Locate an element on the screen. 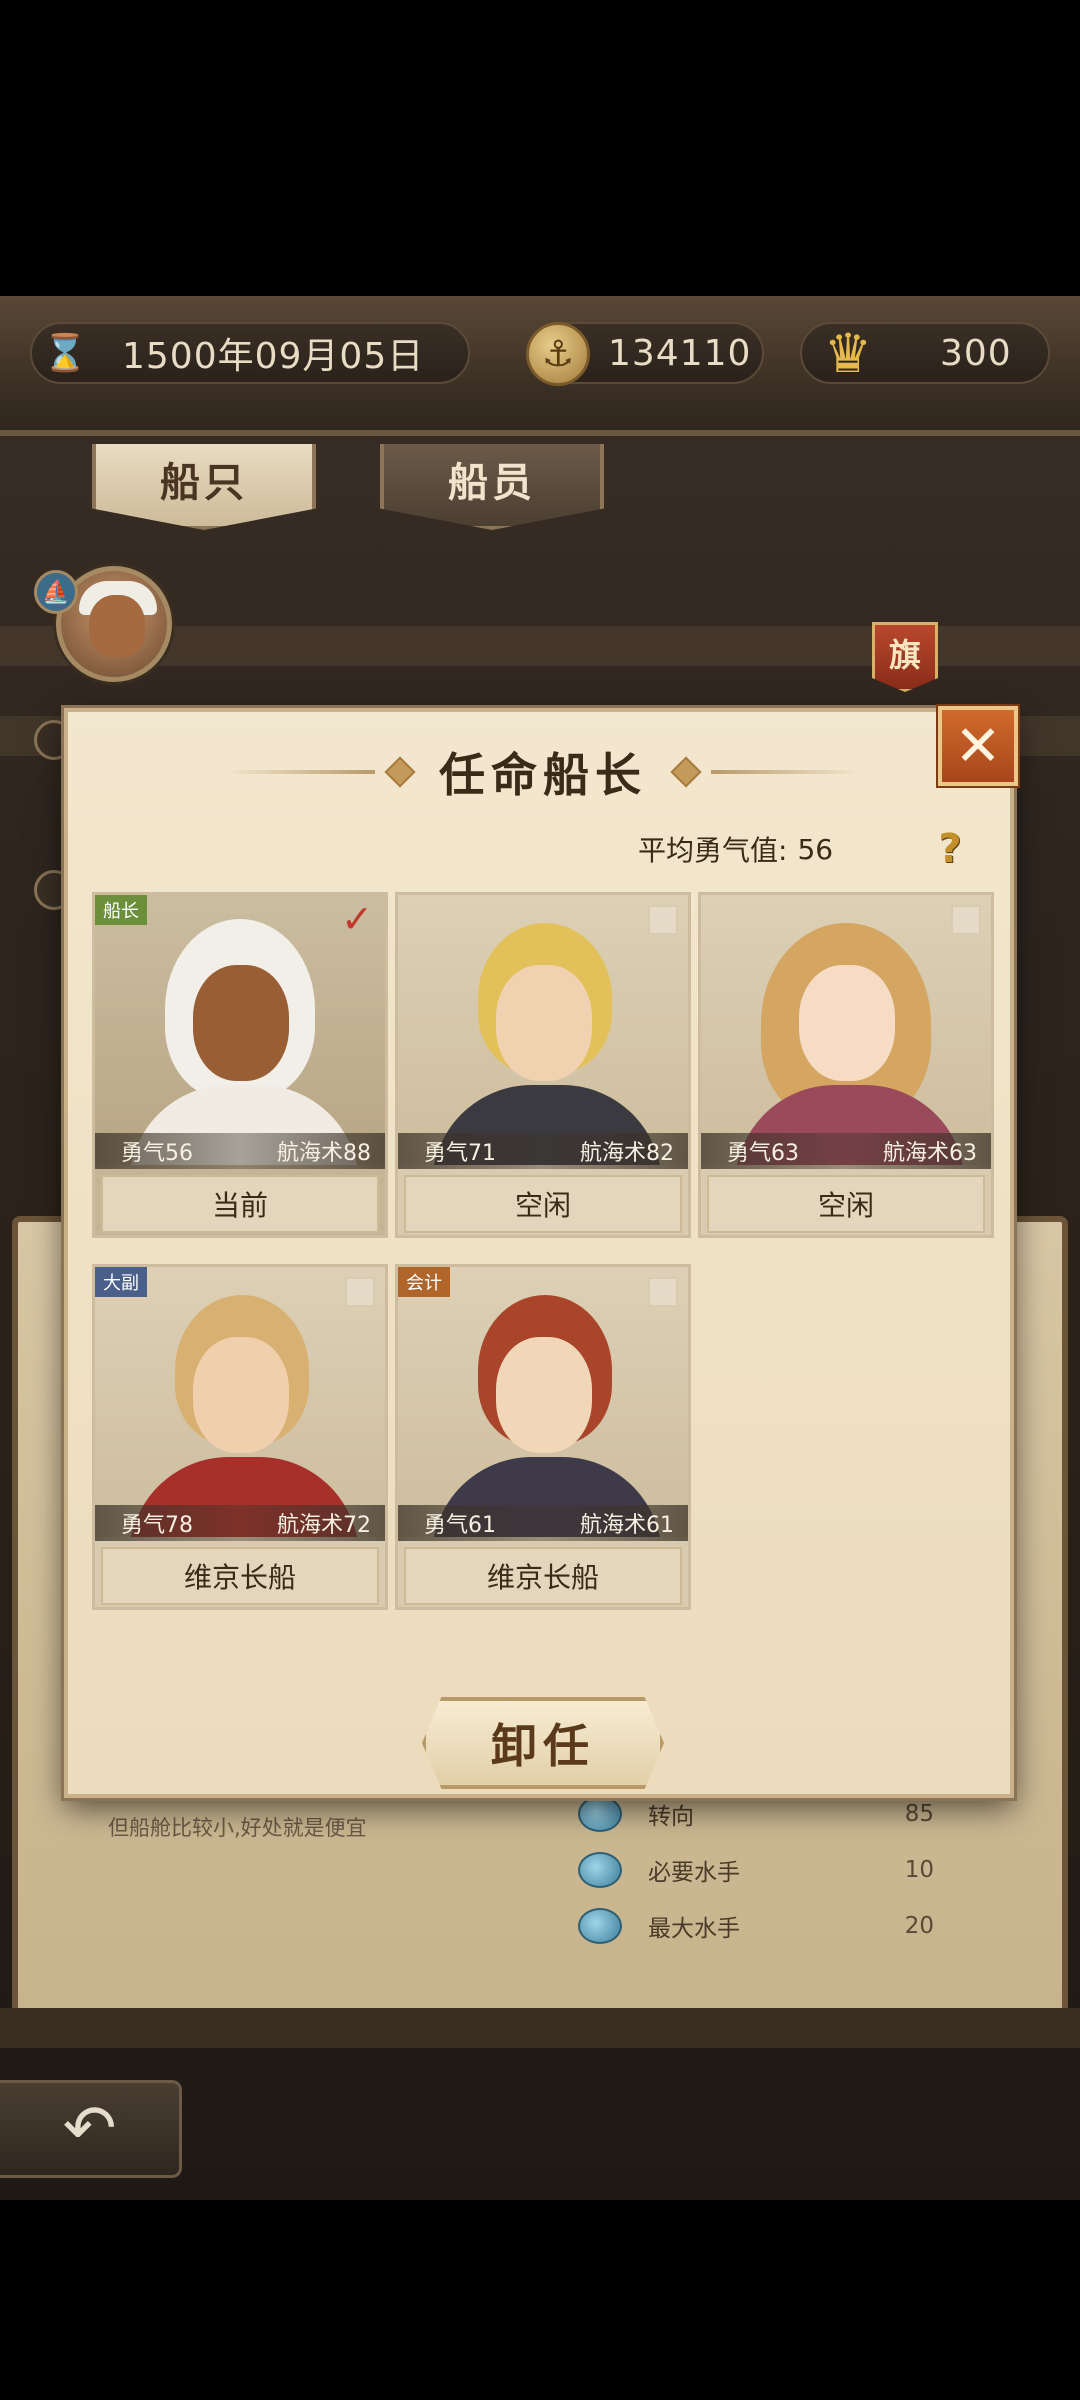 The height and width of the screenshot is (2400, 1080). role-badge: 会计 is located at coordinates (424, 1282).